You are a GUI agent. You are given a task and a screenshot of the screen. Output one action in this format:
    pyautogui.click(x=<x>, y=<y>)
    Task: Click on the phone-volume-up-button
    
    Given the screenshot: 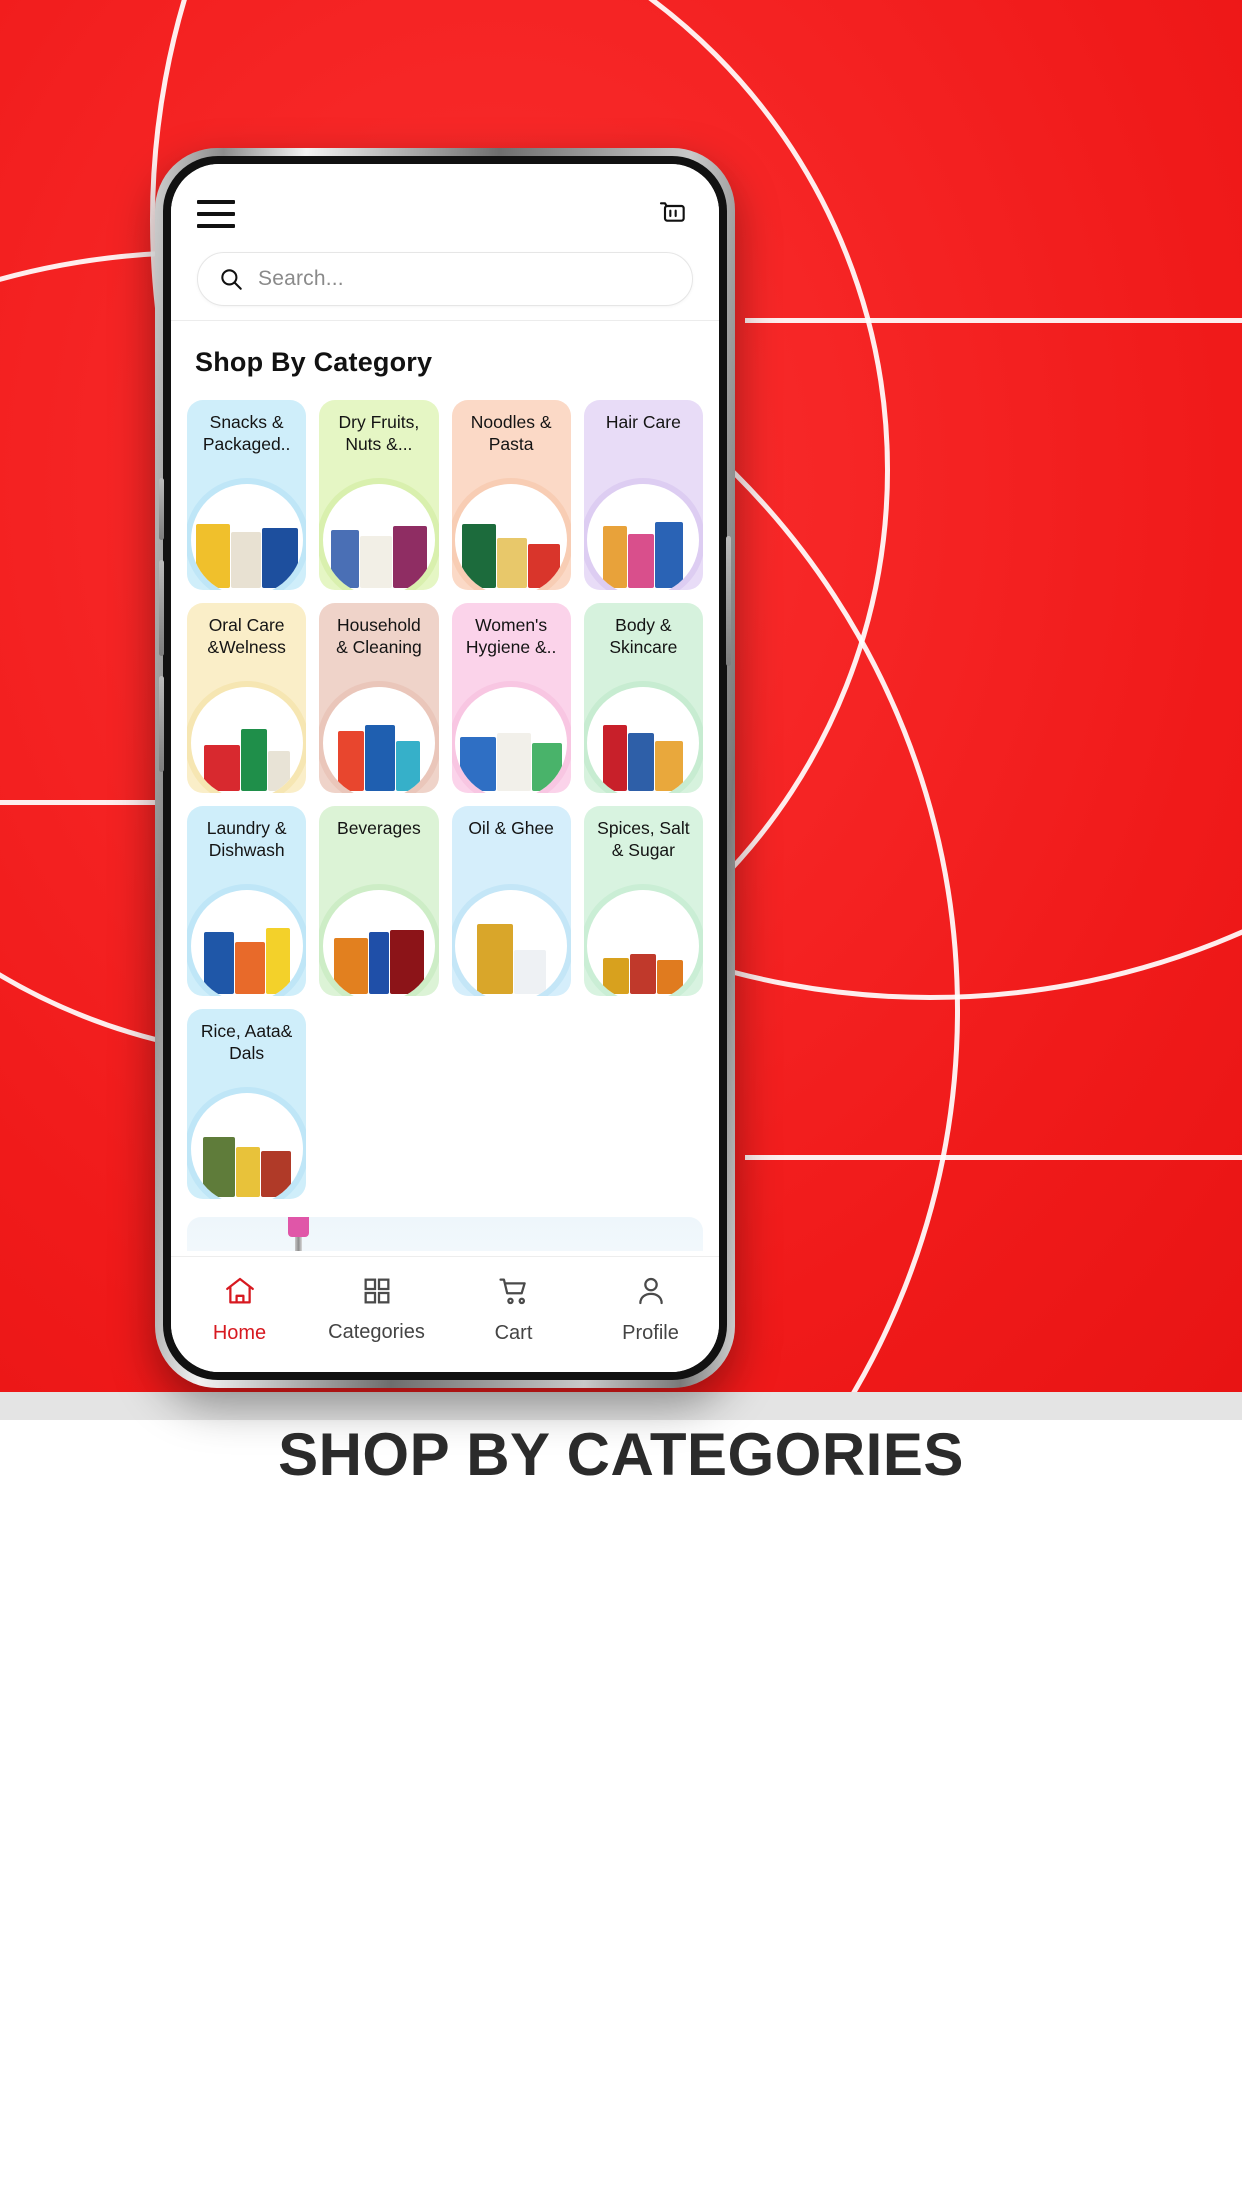 What is the action you would take?
    pyautogui.click(x=161, y=608)
    